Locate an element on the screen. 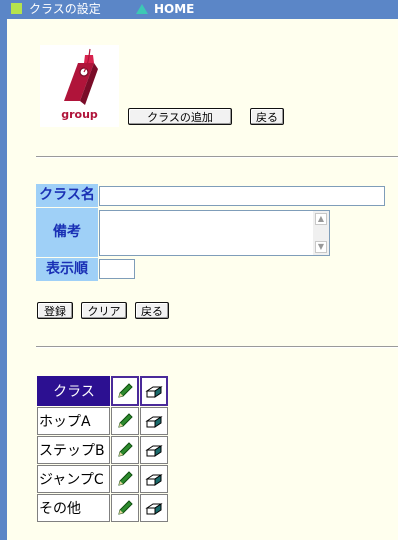 This screenshot has height=540, width=398. scroll-down-icon: ▼ is located at coordinates (321, 247).